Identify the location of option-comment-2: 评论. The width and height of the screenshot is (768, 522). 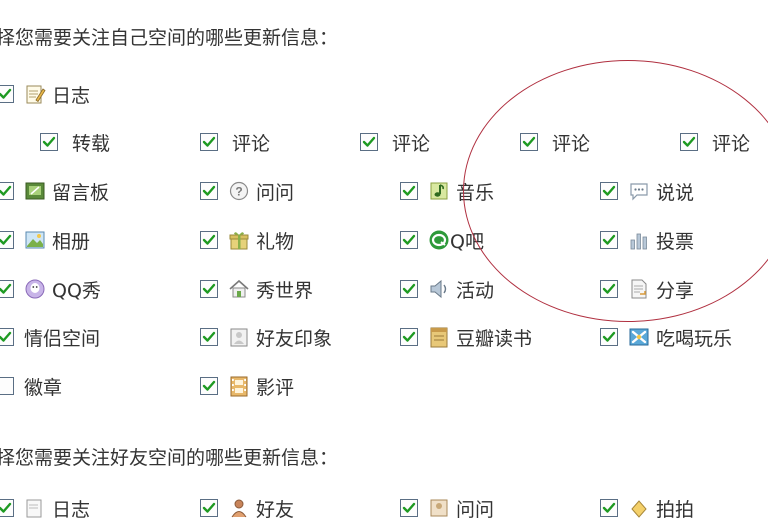
(395, 142).